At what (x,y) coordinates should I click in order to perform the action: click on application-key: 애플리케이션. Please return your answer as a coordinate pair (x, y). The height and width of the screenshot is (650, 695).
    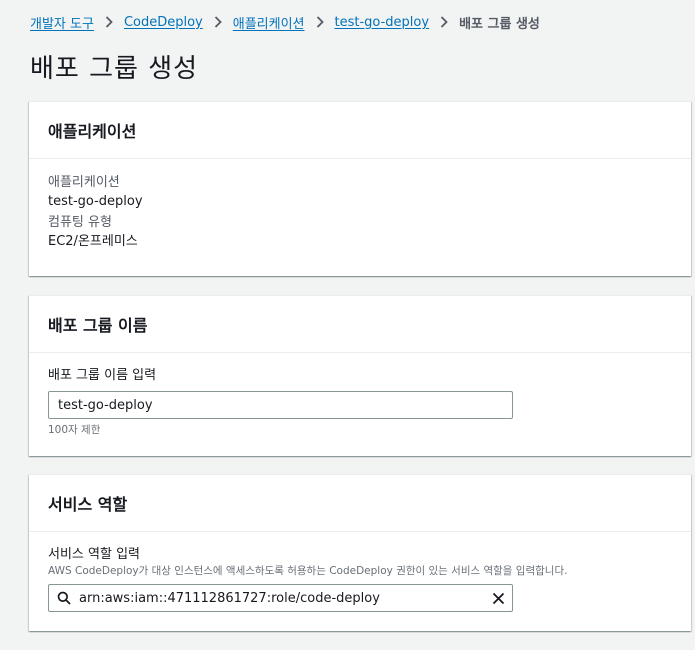
    Looking at the image, I should click on (84, 182).